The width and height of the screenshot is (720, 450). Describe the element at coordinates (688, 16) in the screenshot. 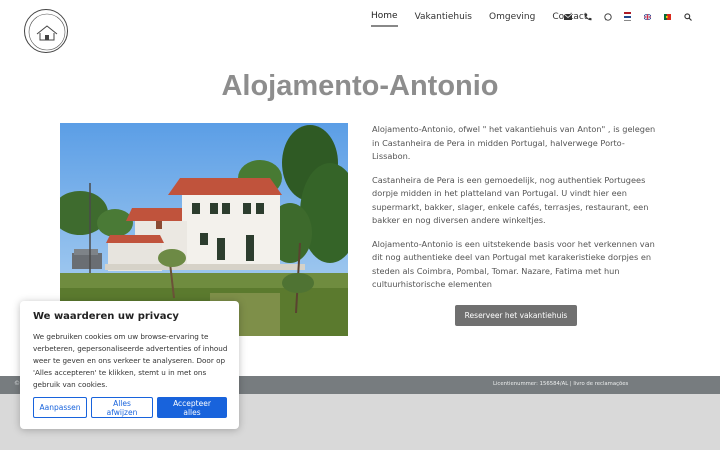

I see `search-icon` at that location.